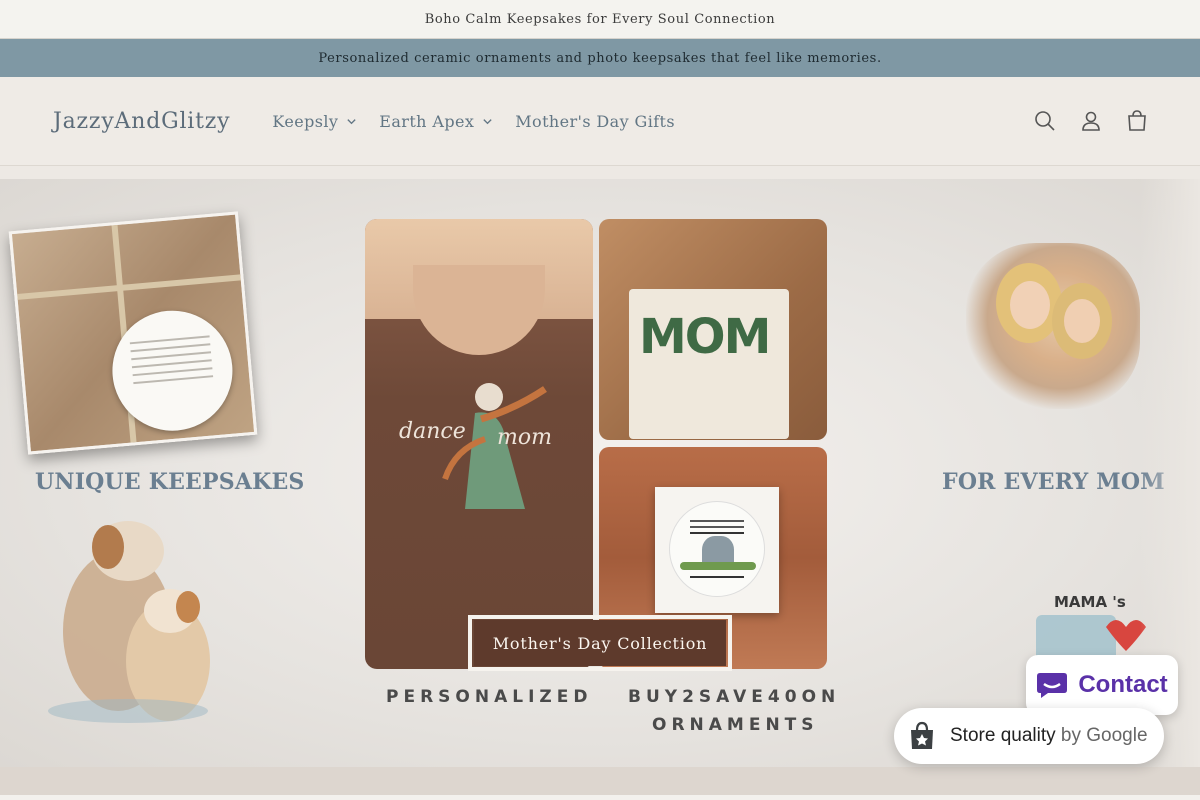  What do you see at coordinates (734, 697) in the screenshot?
I see `caption-promo-line1: BUY2SAVE40ON` at bounding box center [734, 697].